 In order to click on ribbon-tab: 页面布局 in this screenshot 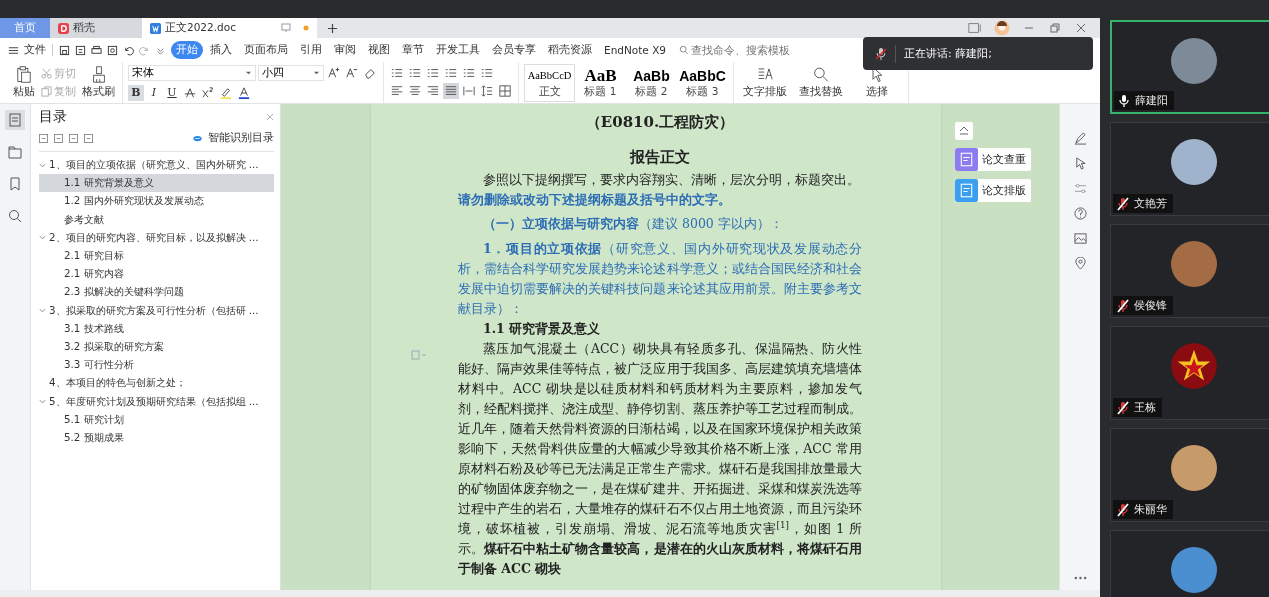, I will do `click(266, 50)`.